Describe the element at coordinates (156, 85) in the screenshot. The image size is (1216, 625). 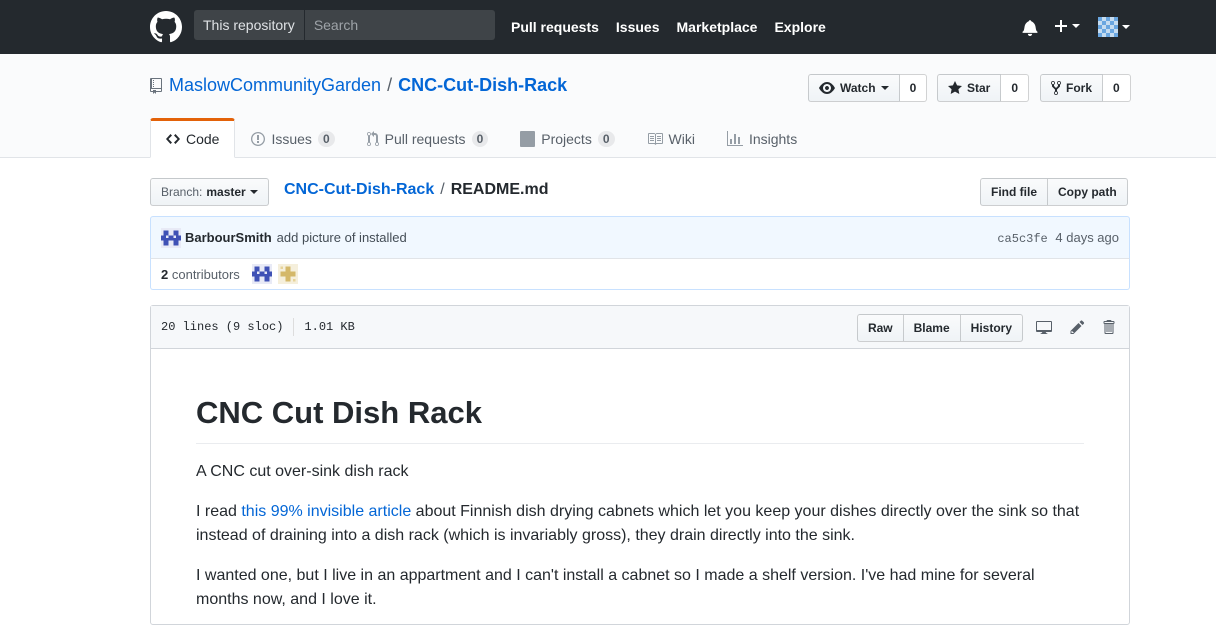
I see `repo-icon` at that location.